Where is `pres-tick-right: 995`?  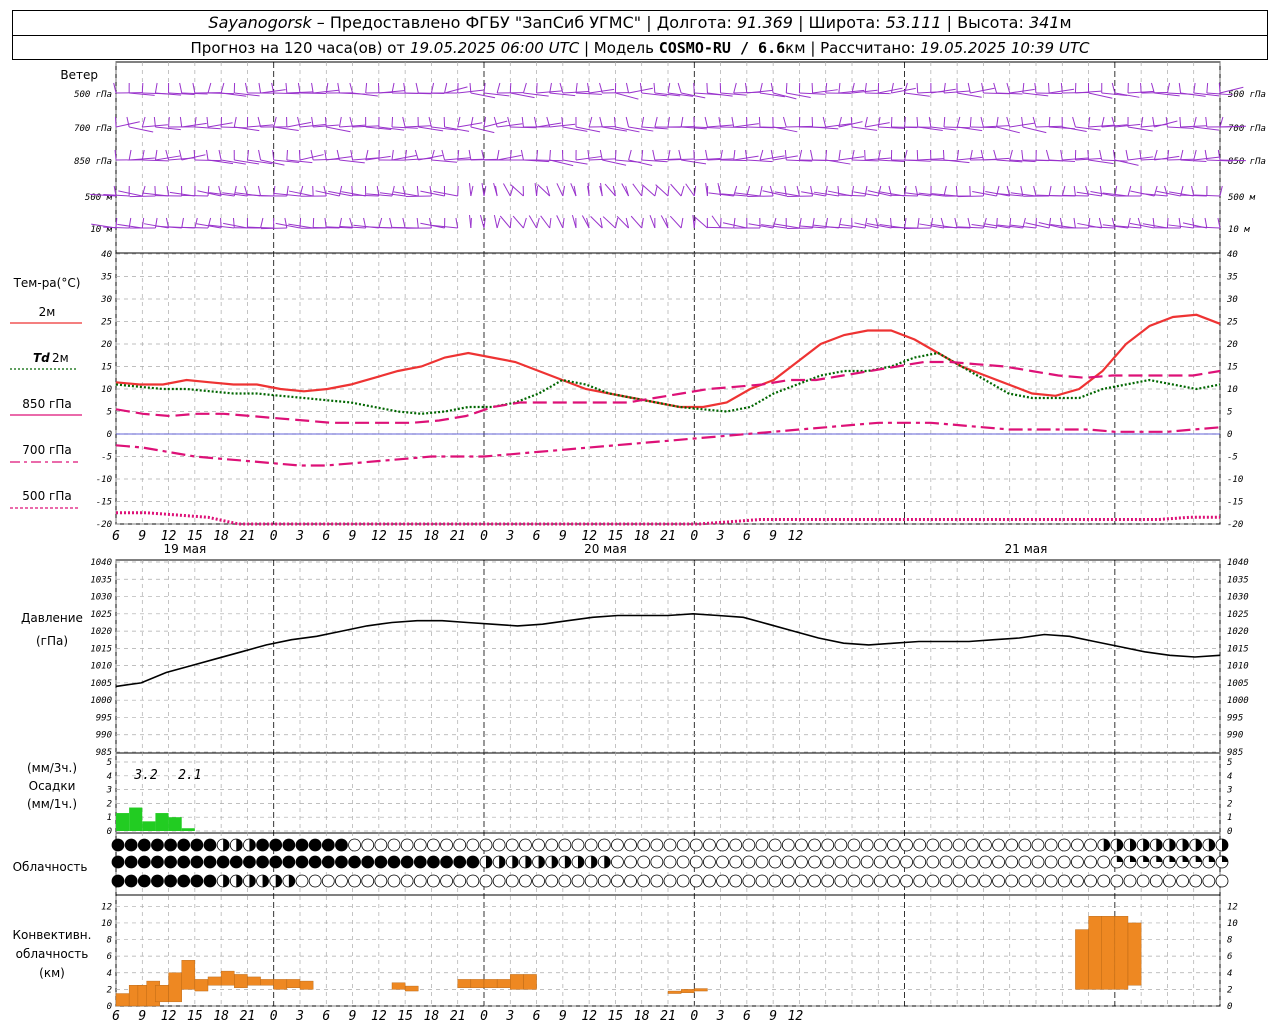 pres-tick-right: 995 is located at coordinates (1235, 718).